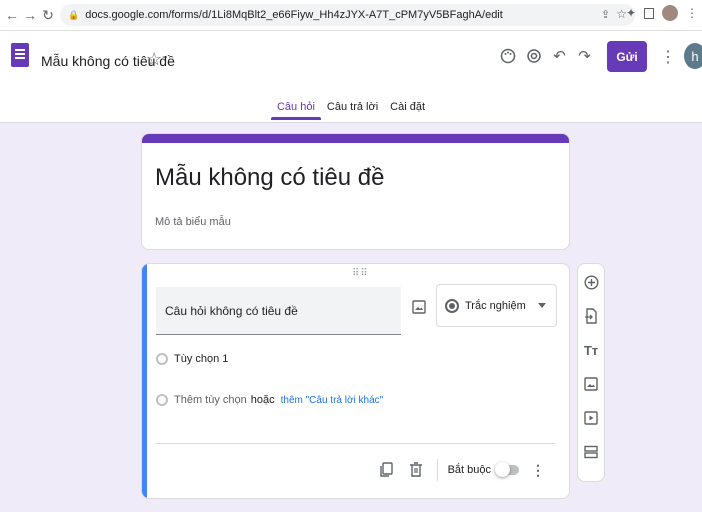 The width and height of the screenshot is (702, 512). Describe the element at coordinates (693, 56) in the screenshot. I see `avatar: h` at that location.